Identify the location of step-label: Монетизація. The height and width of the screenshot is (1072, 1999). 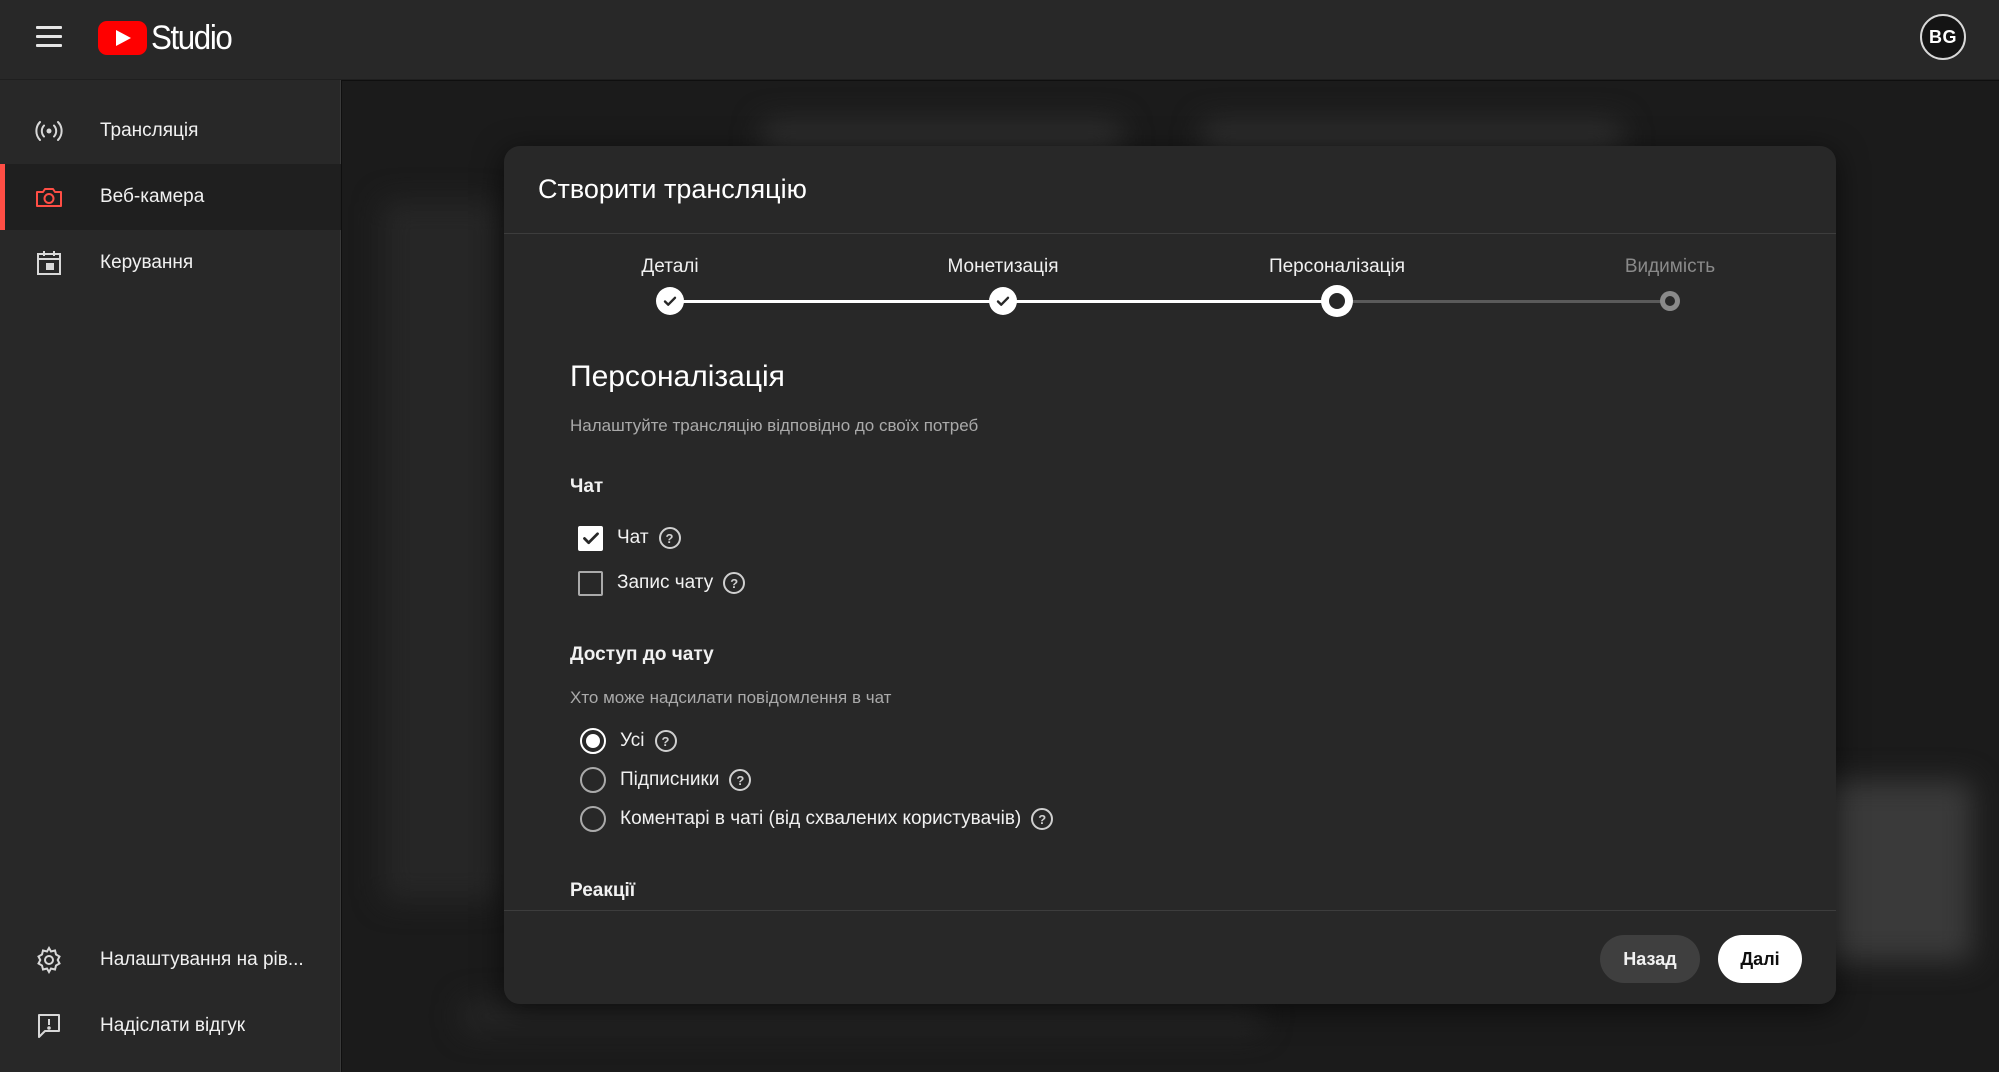
(1003, 266).